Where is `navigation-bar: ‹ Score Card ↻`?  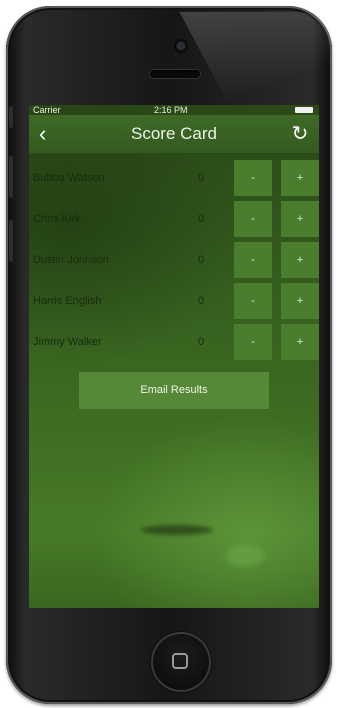 navigation-bar: ‹ Score Card ↻ is located at coordinates (174, 134).